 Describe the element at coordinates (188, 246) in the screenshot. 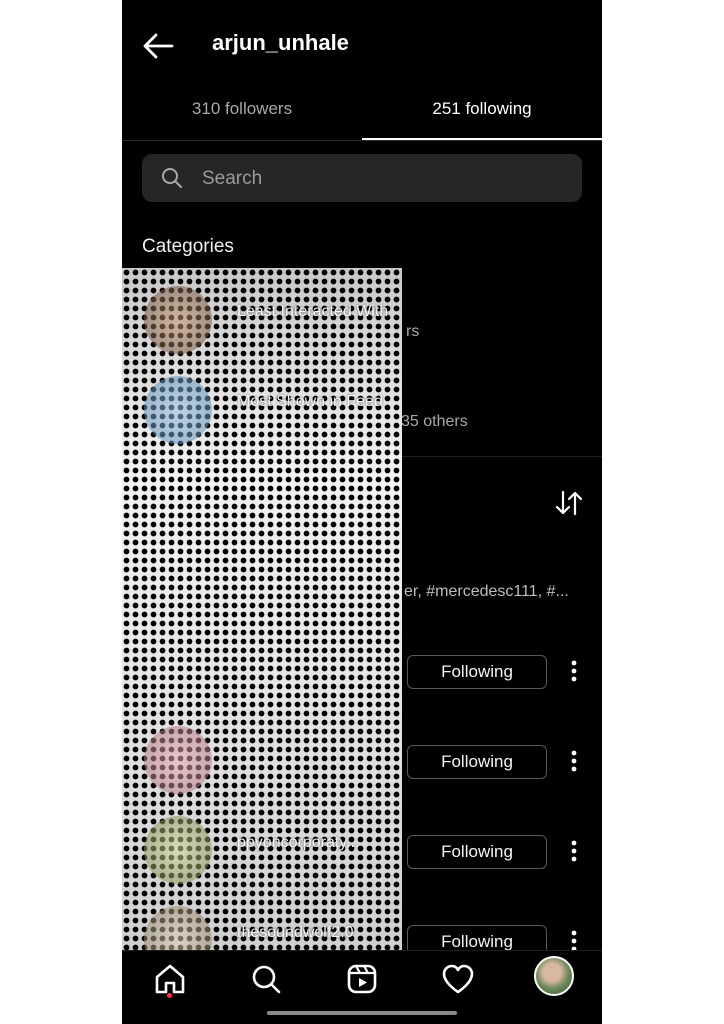

I see `categories-heading: Categories` at that location.